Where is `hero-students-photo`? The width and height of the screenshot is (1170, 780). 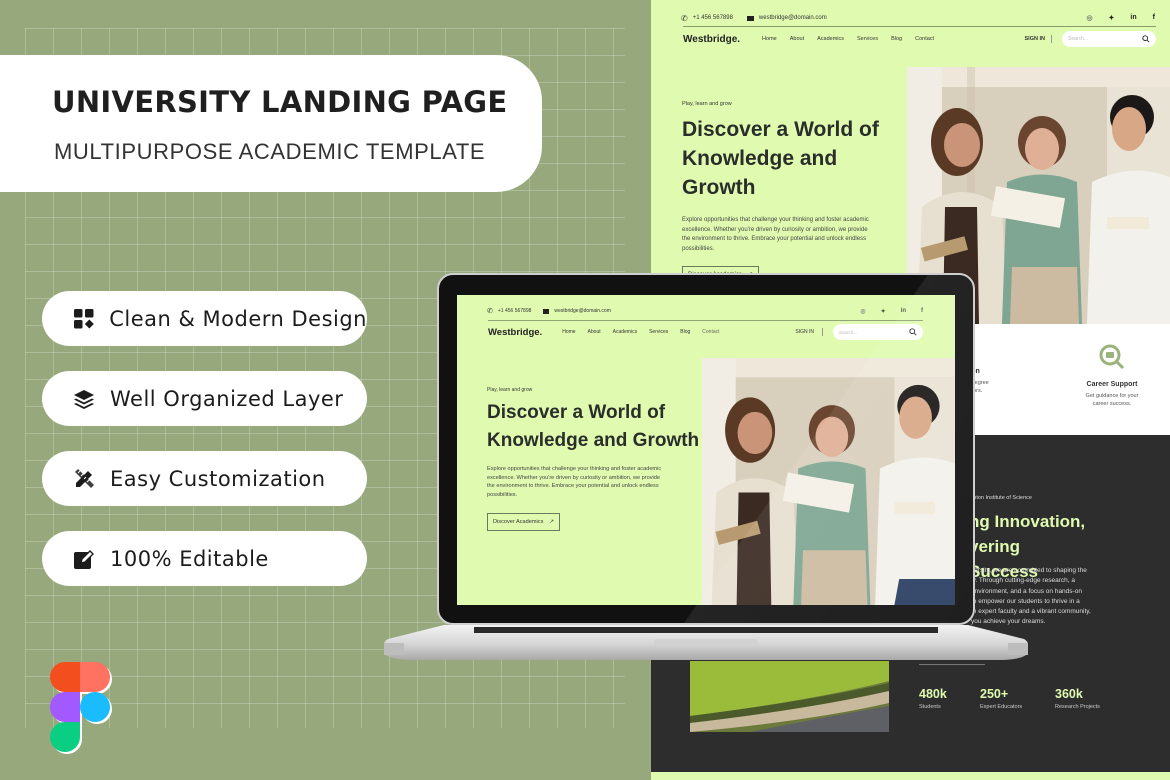 hero-students-photo is located at coordinates (828, 481).